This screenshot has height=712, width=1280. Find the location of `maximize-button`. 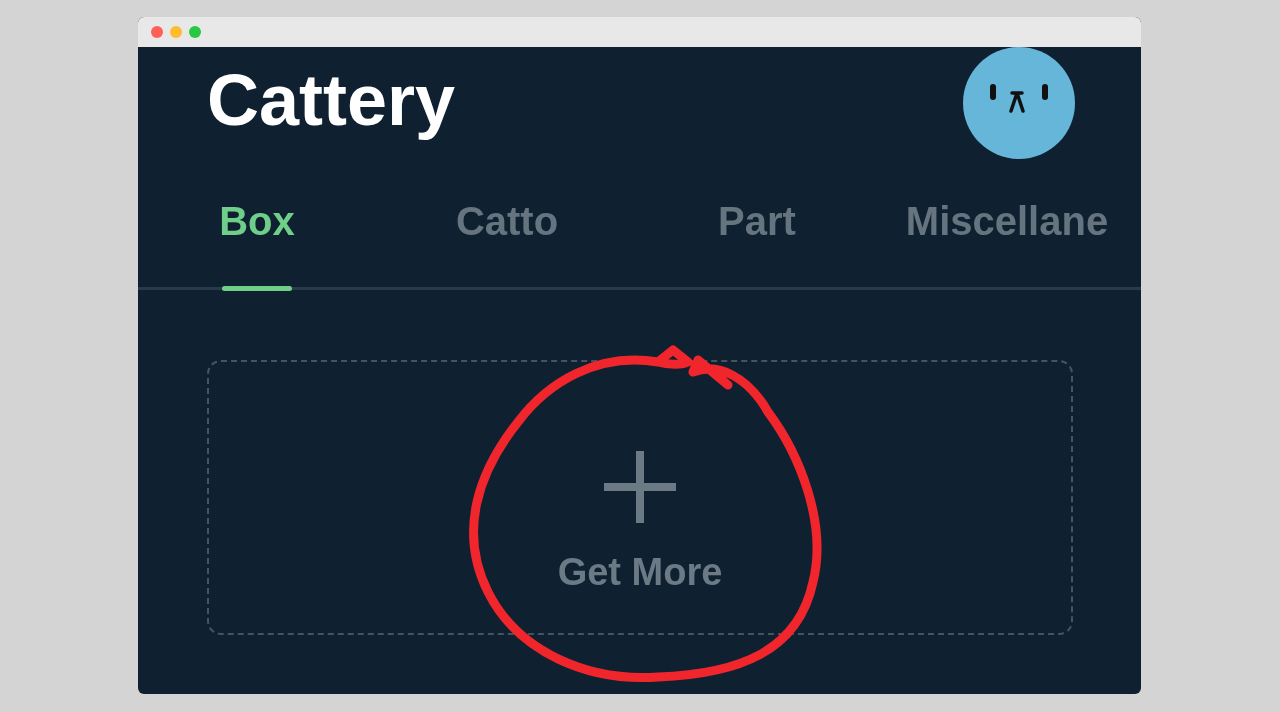

maximize-button is located at coordinates (195, 32).